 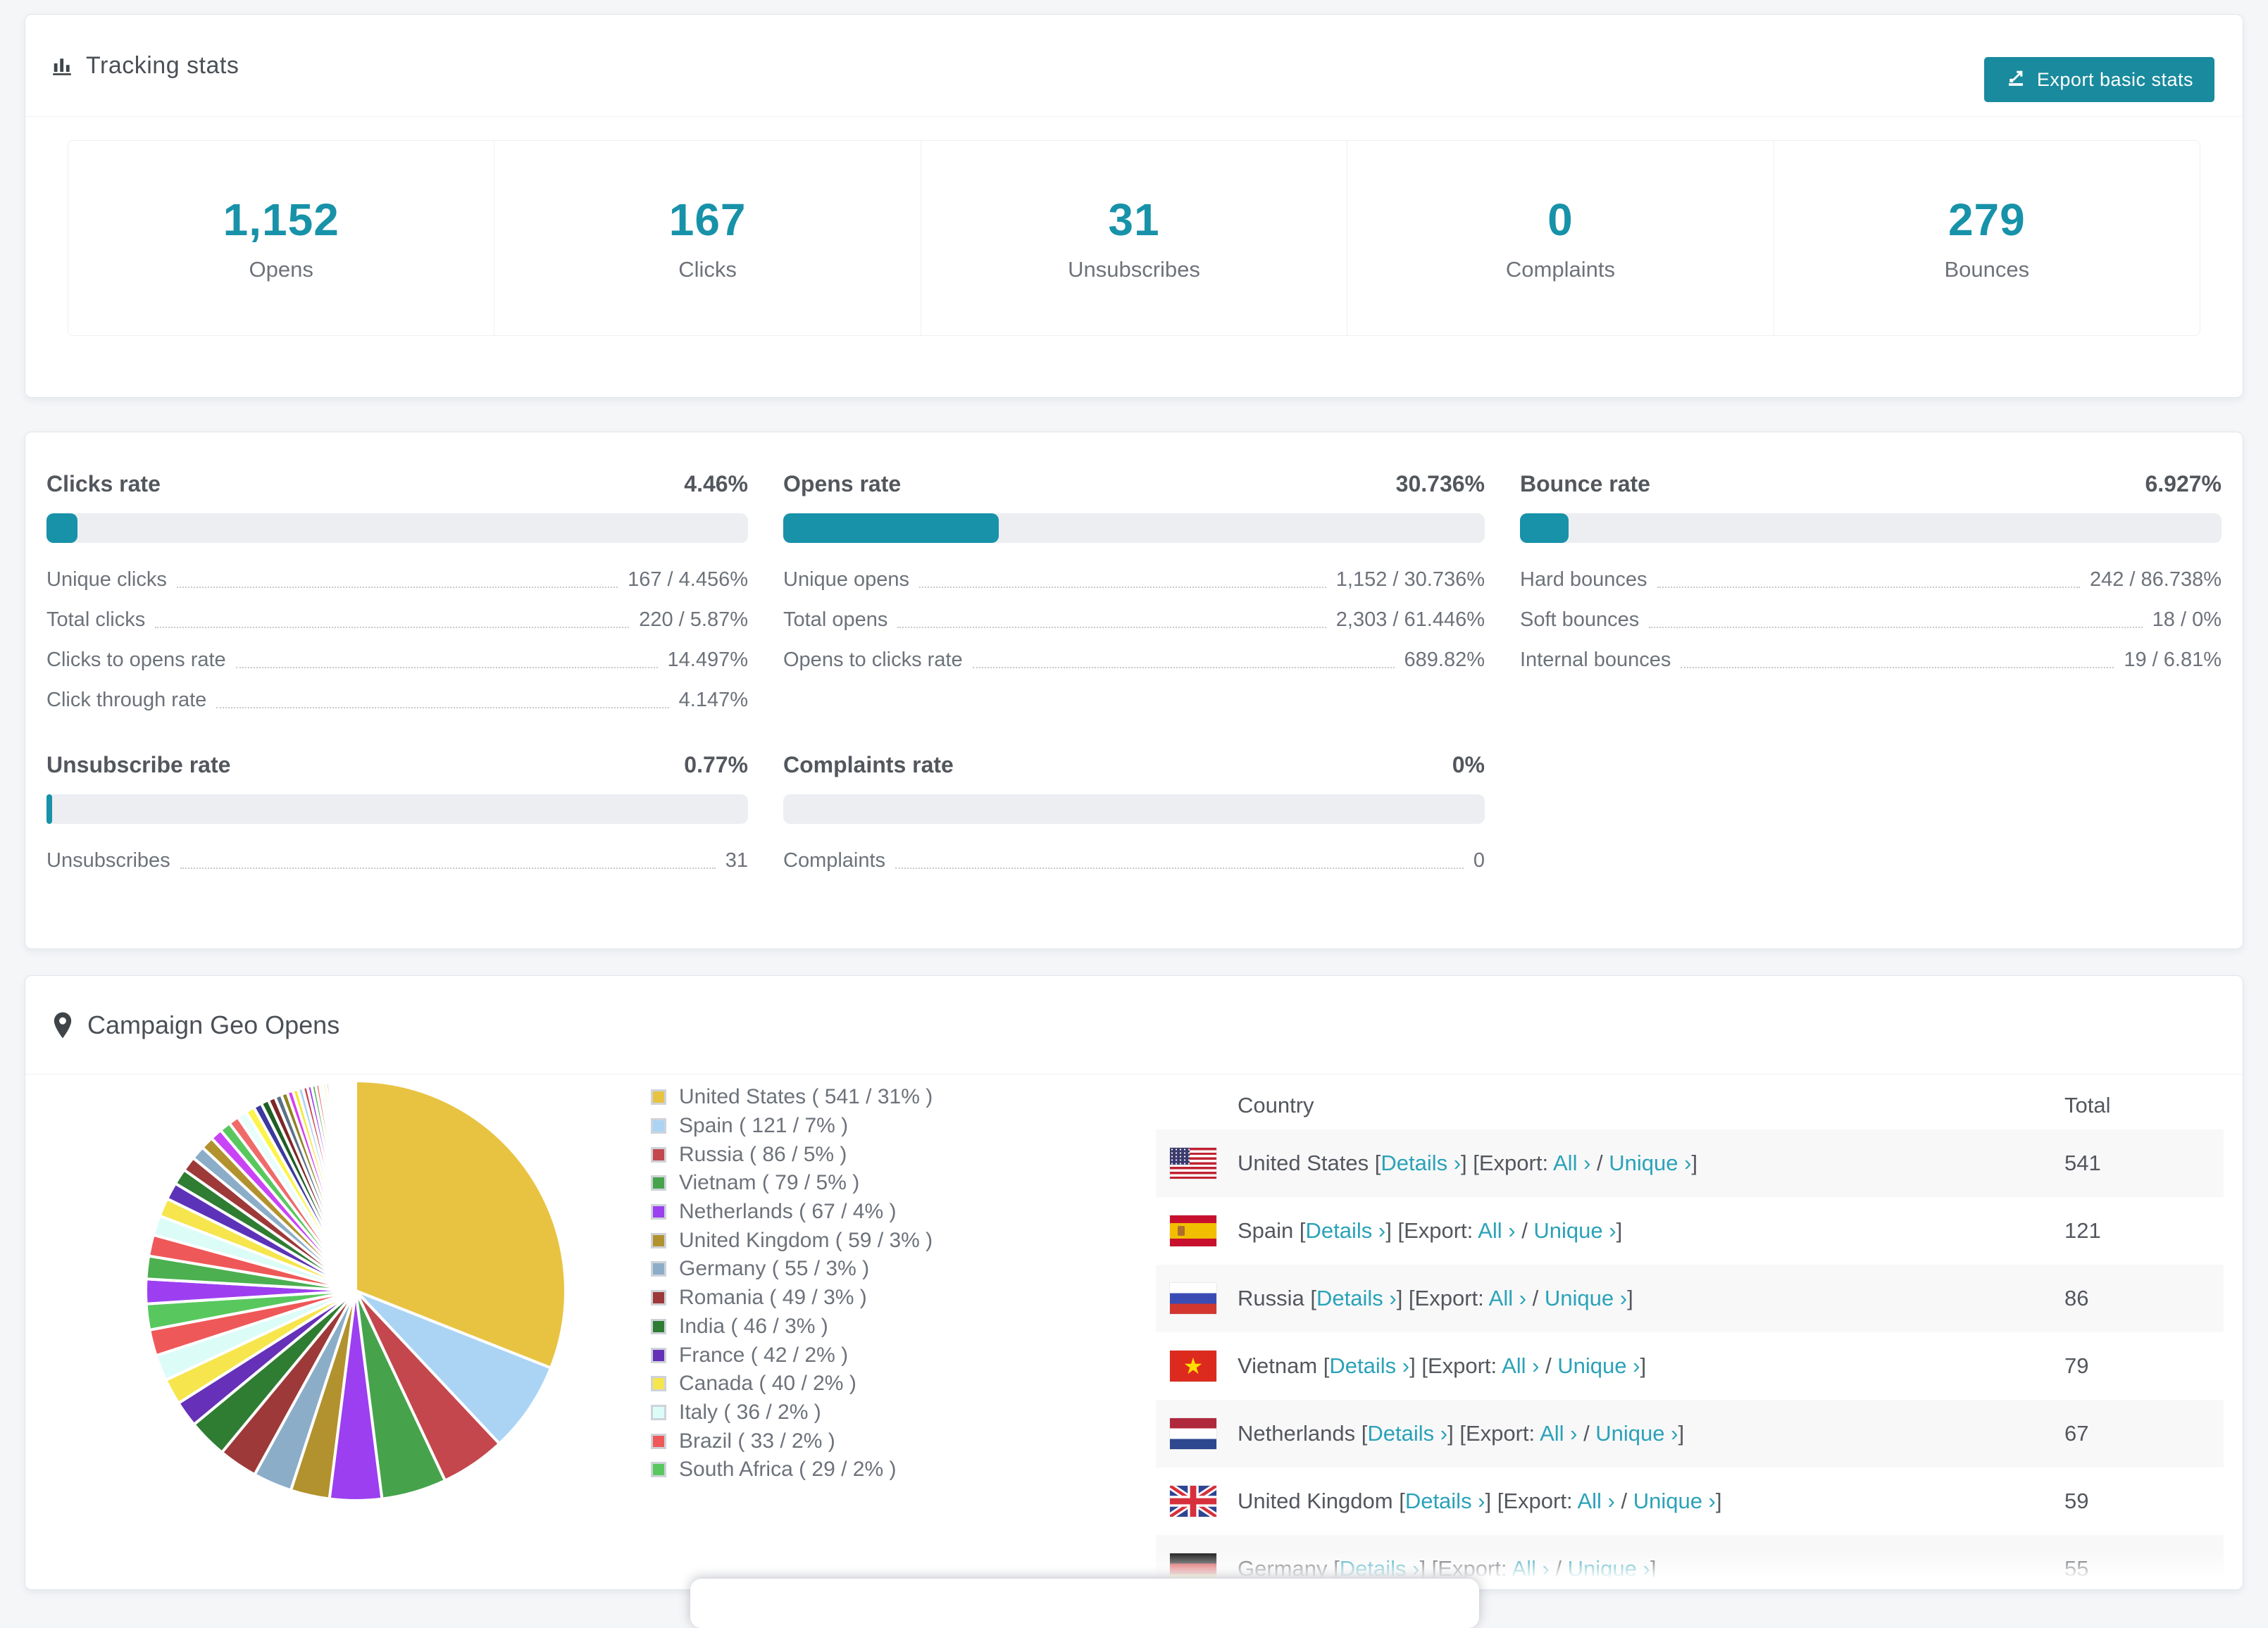 What do you see at coordinates (1410, 580) in the screenshot?
I see `rate-detail-value: 1,152 / 30.736%` at bounding box center [1410, 580].